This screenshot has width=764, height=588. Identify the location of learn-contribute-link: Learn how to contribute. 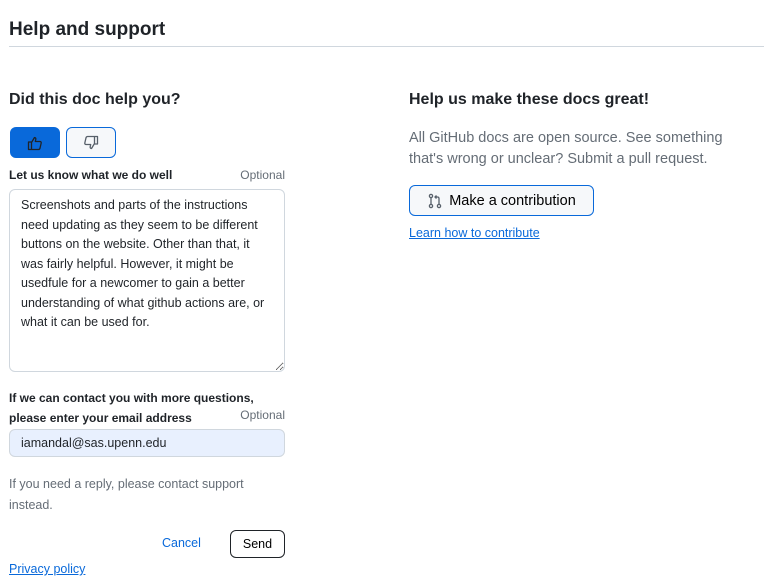
(474, 233).